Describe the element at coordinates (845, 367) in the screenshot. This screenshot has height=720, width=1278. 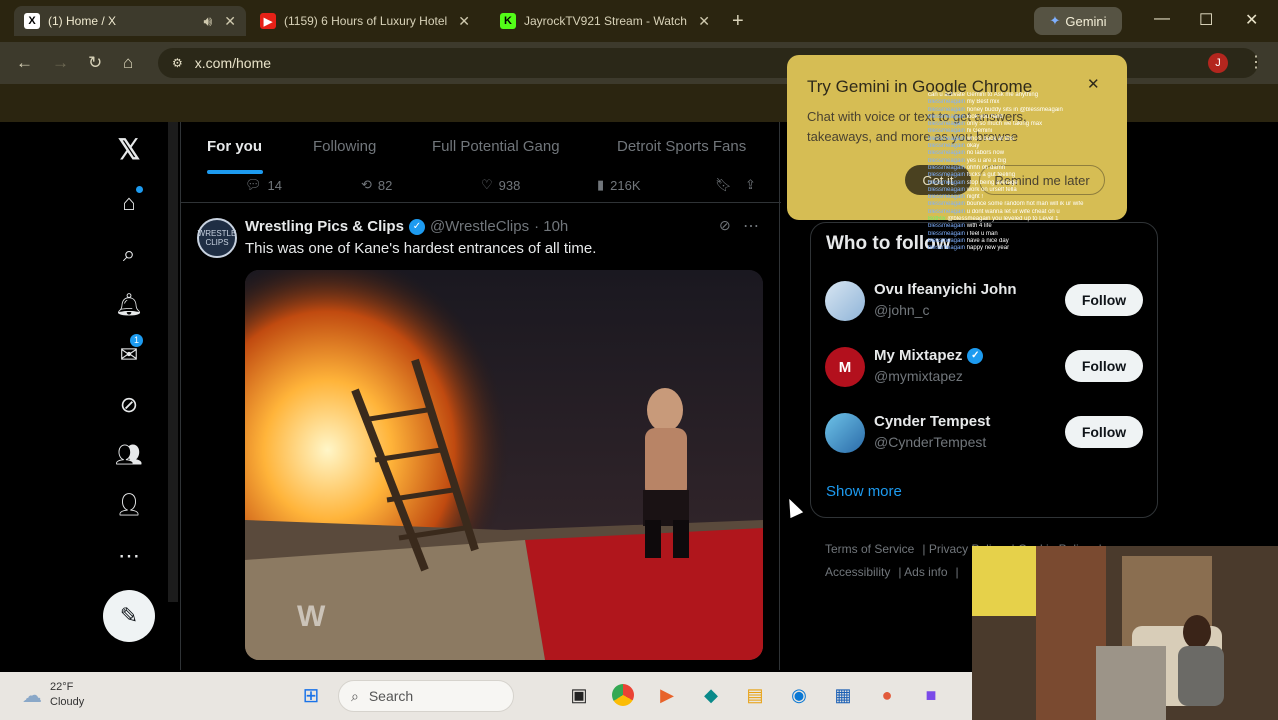
I see `avatar: M` at that location.